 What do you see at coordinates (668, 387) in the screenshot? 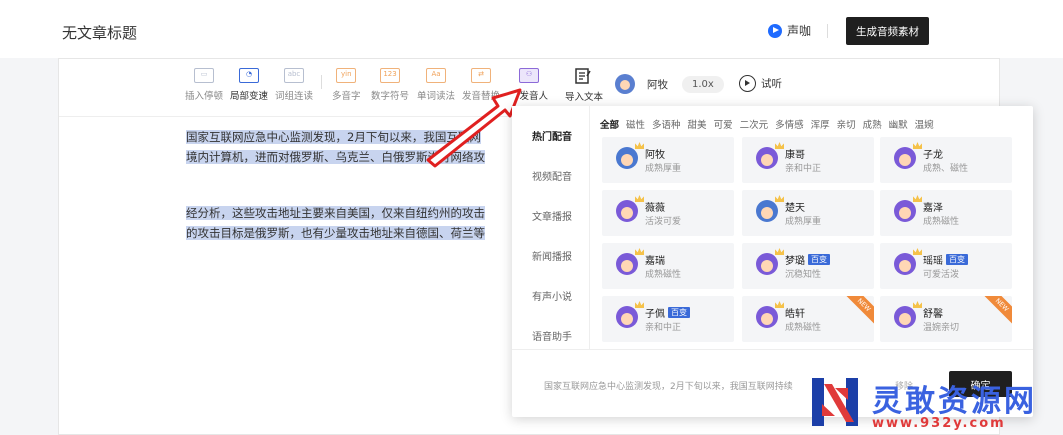
I see `preview-text: 国家互联网应急中心监测发现，2月下旬以来，我国互联网持续` at bounding box center [668, 387].